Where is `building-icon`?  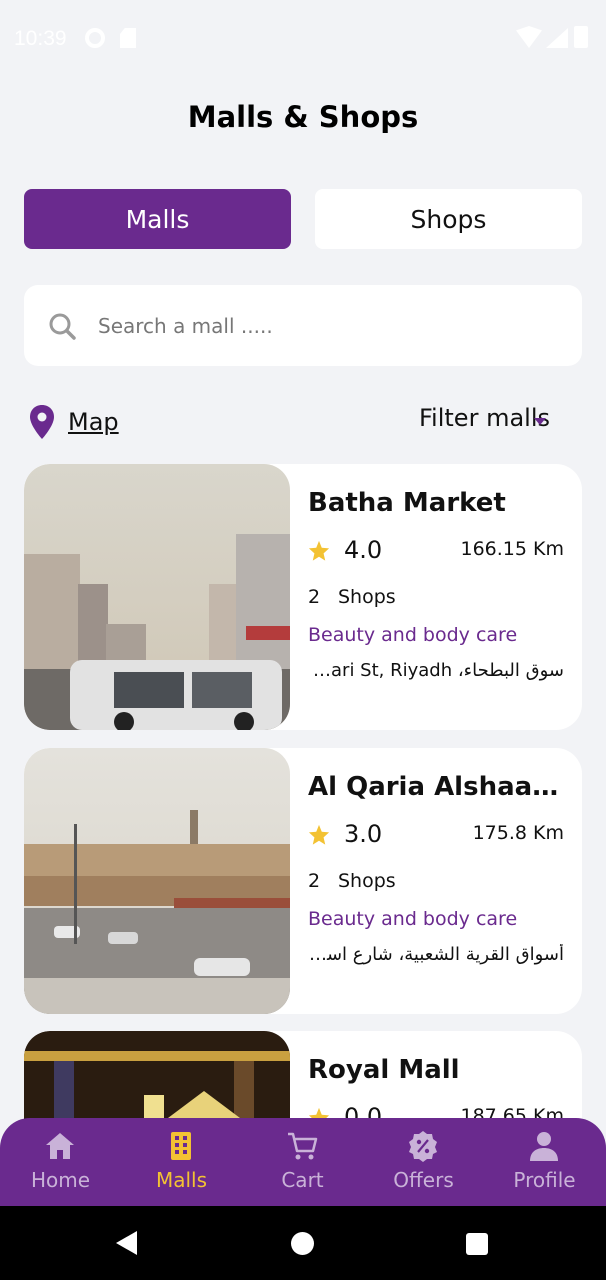
building-icon is located at coordinates (181, 1146).